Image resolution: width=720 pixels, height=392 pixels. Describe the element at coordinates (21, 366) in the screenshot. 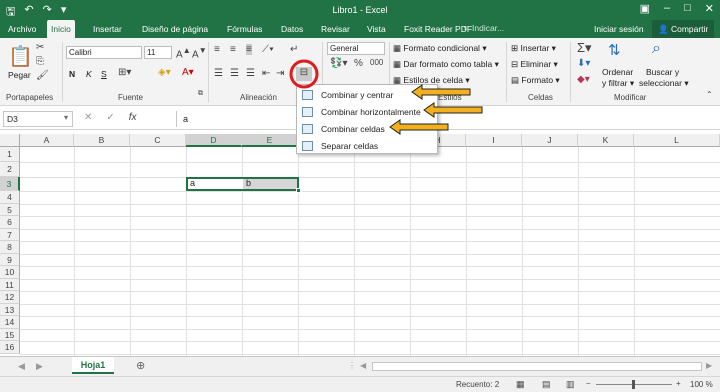

I see `prev-sheet-icon: ◀` at that location.